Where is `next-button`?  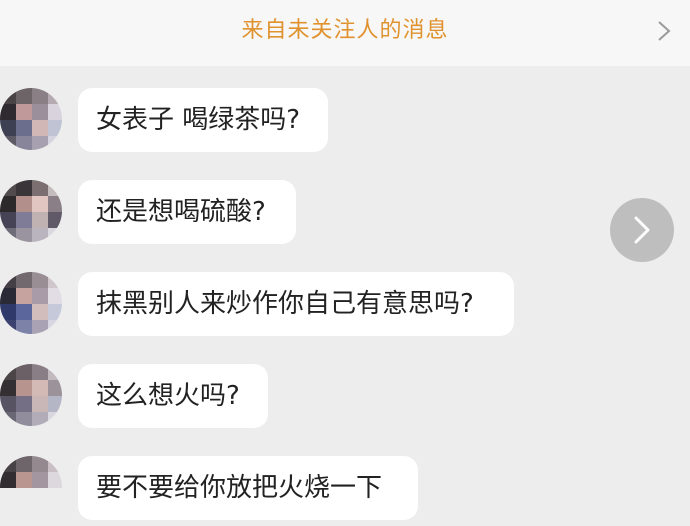
next-button is located at coordinates (642, 230).